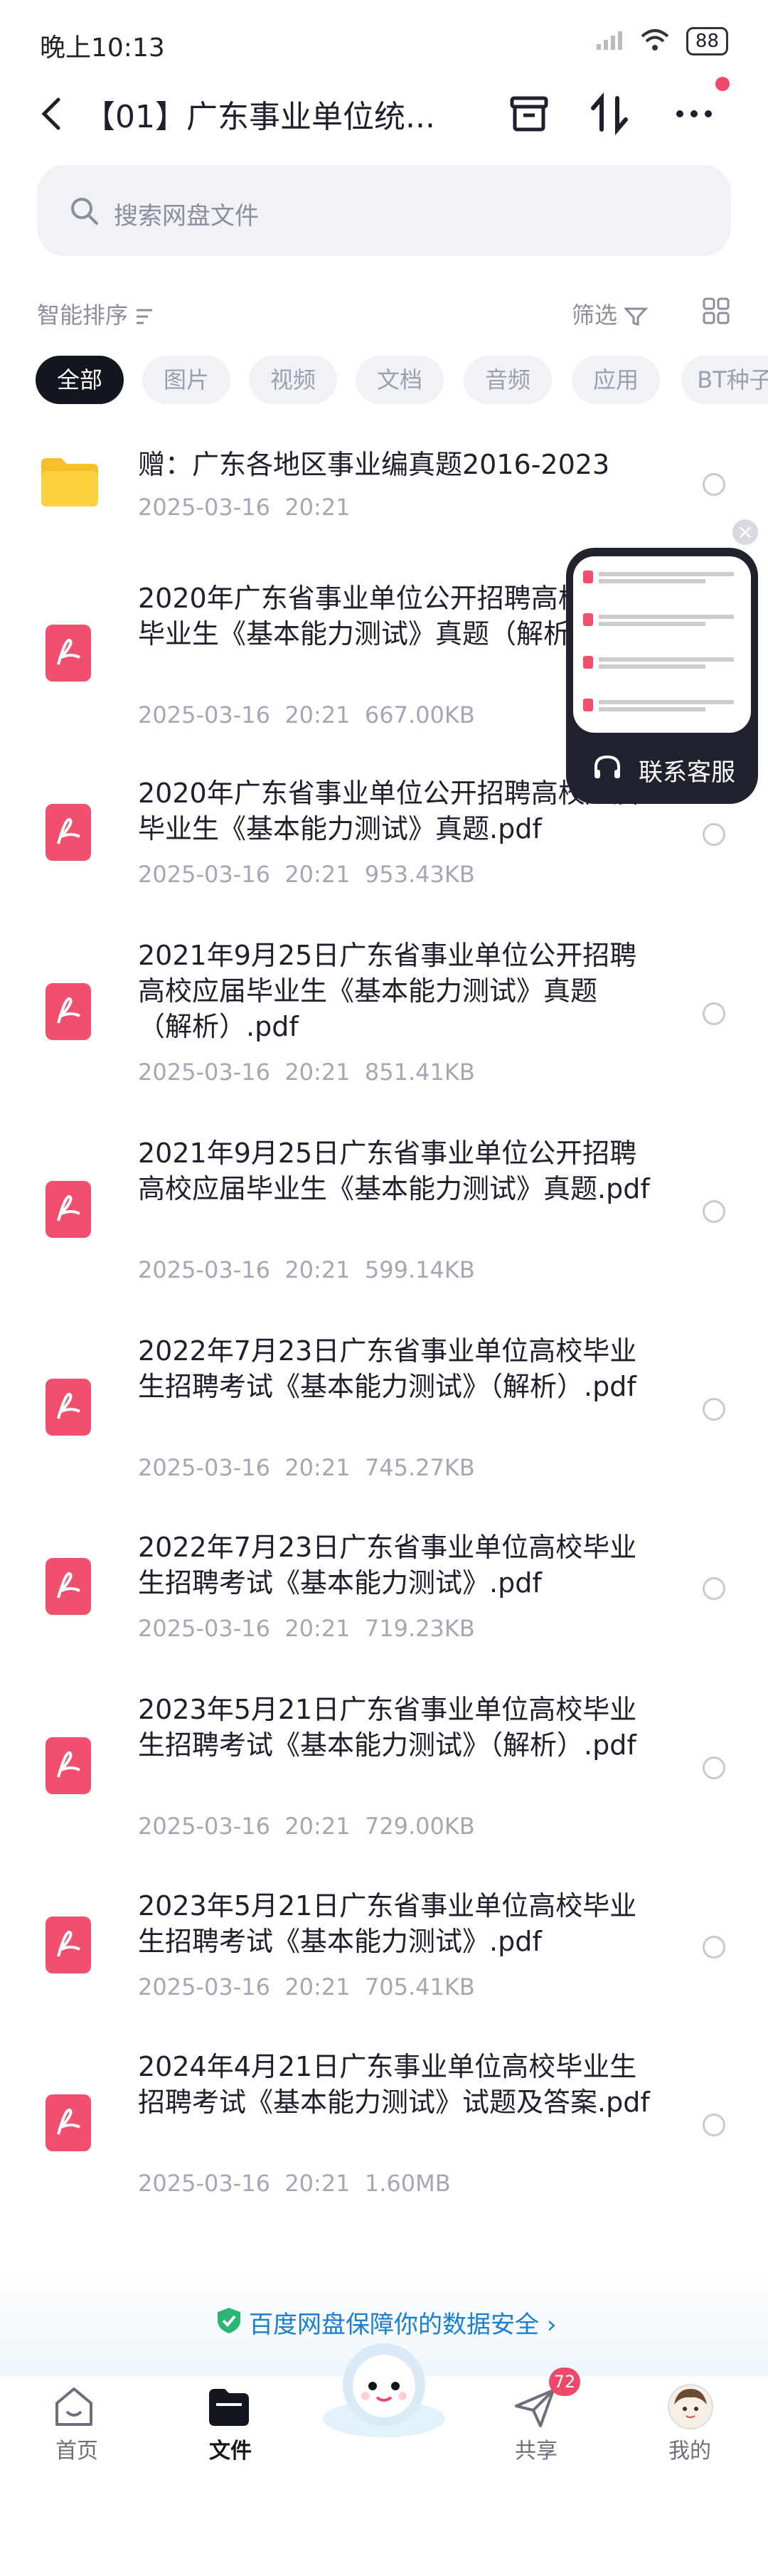 The image size is (768, 2576). Describe the element at coordinates (50, 114) in the screenshot. I see `back-icon` at that location.